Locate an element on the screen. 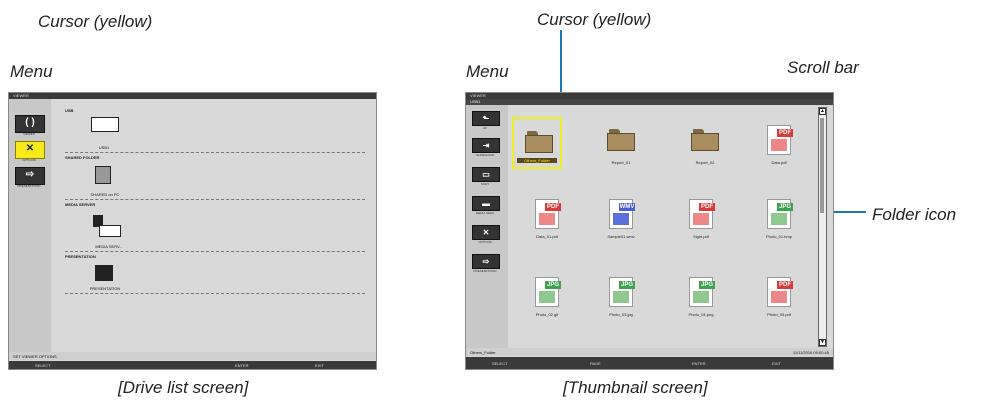 The image size is (1000, 401). thumbnail-file: JPG Photo_03.jpg is located at coordinates (621, 295).